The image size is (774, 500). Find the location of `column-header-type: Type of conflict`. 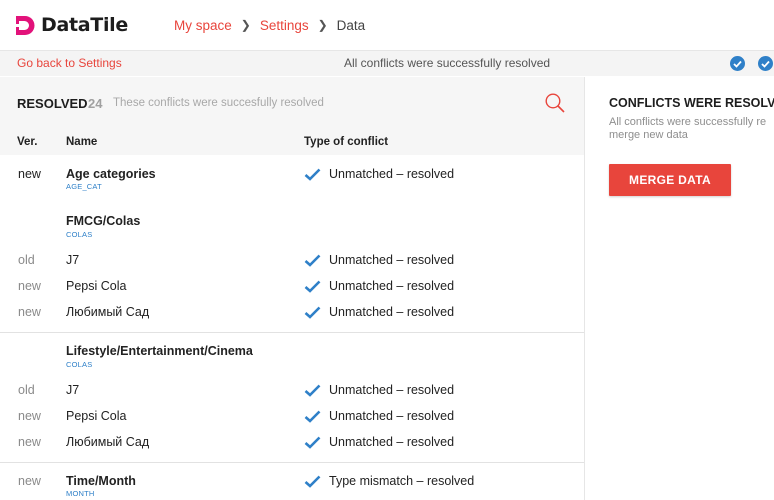

column-header-type: Type of conflict is located at coordinates (346, 142).